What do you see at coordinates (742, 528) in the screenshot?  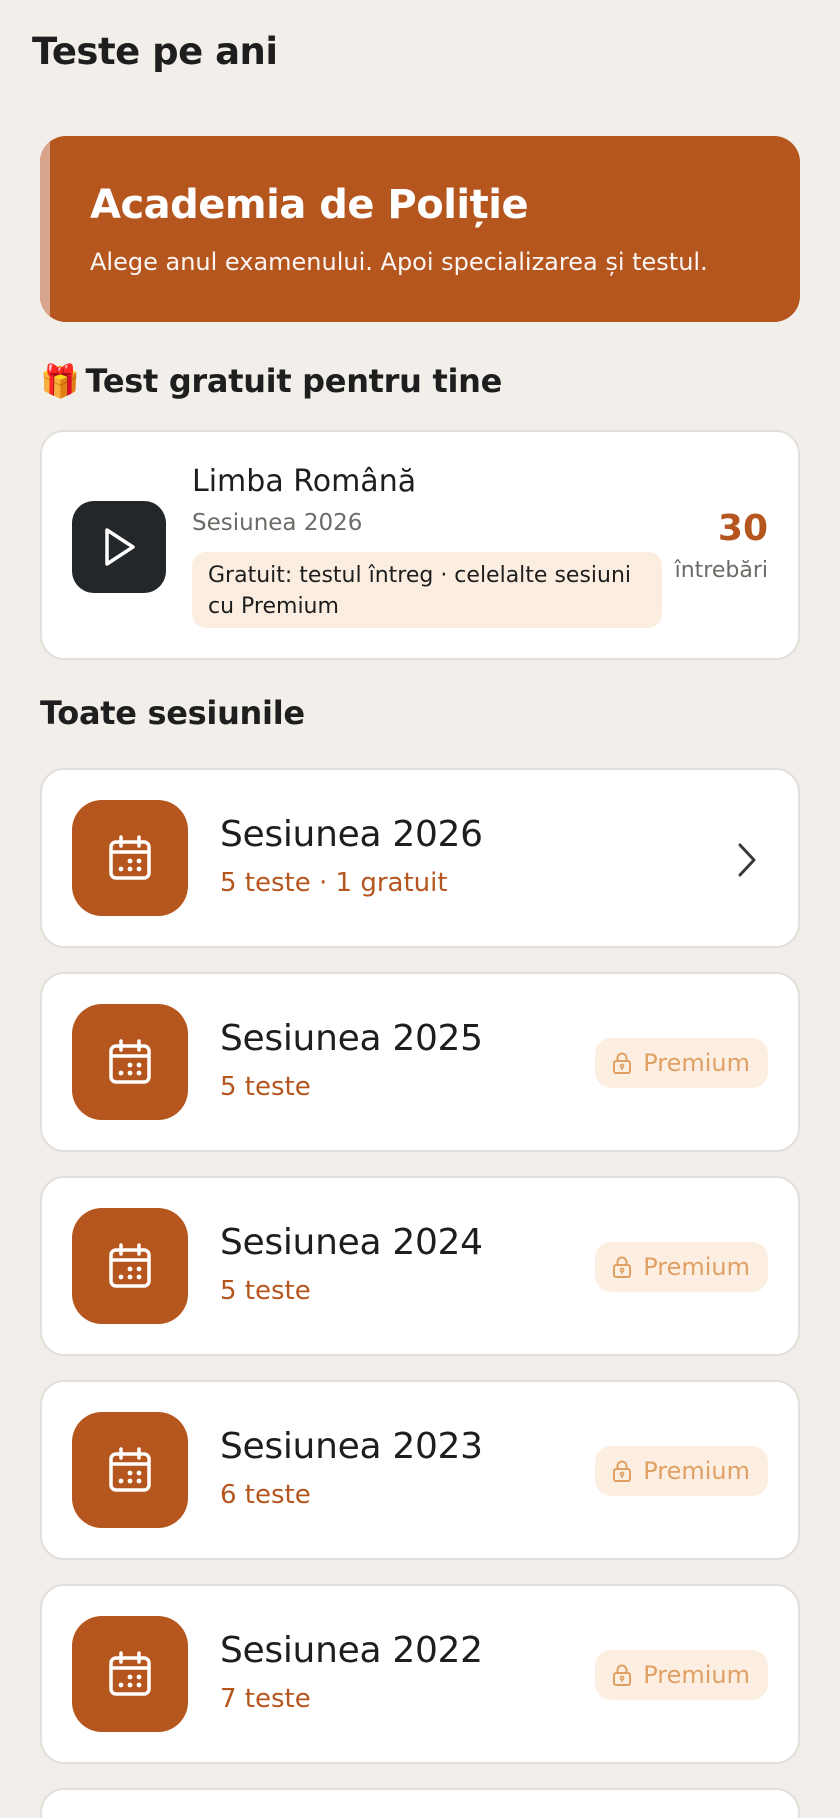 I see `question-count: 30` at bounding box center [742, 528].